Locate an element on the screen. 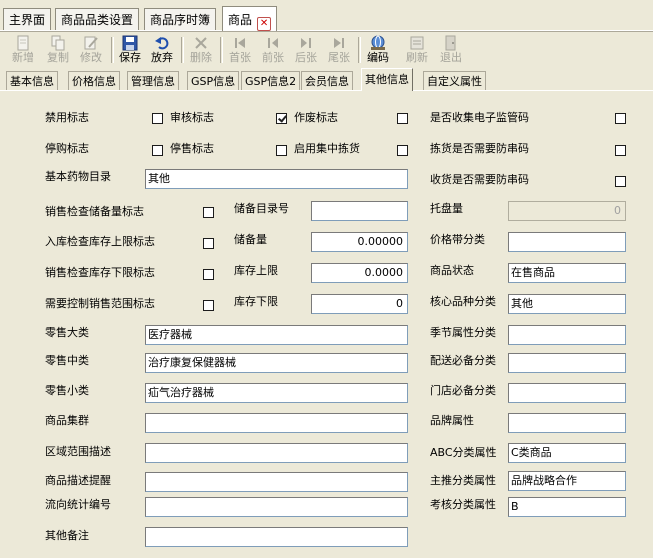 This screenshot has width=653, height=558. tab-price-info: 价格信息 is located at coordinates (94, 80).